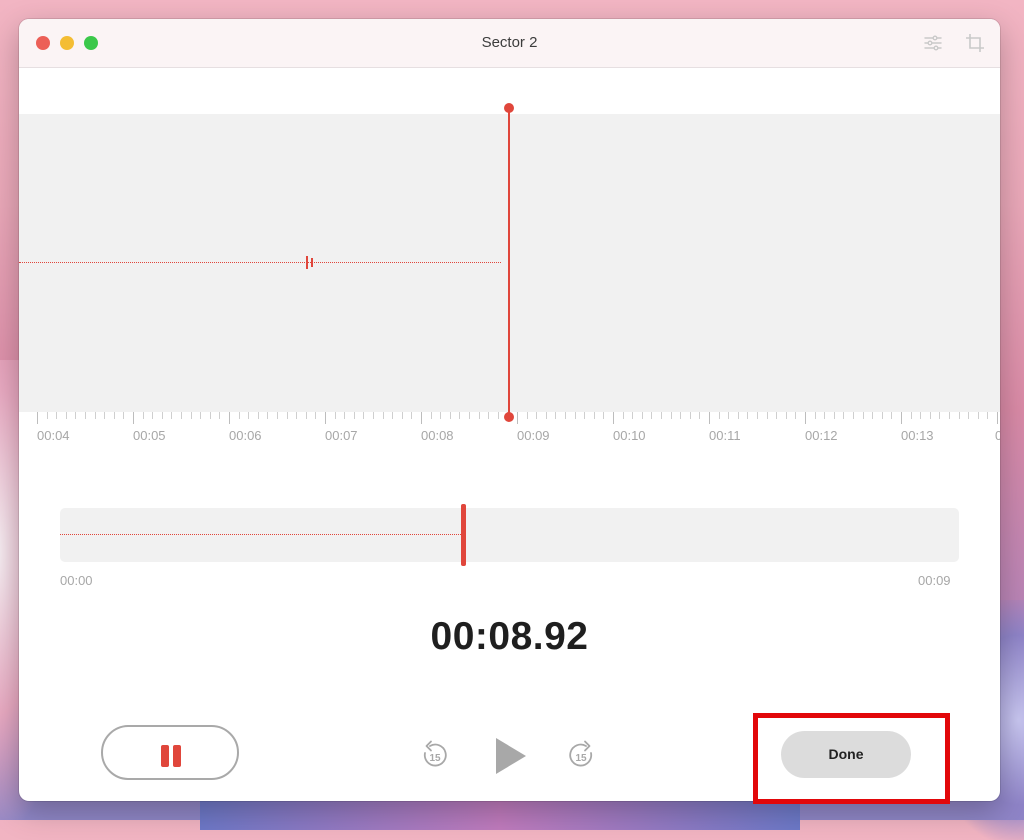  Describe the element at coordinates (997, 435) in the screenshot. I see `ruler-label: 0` at that location.